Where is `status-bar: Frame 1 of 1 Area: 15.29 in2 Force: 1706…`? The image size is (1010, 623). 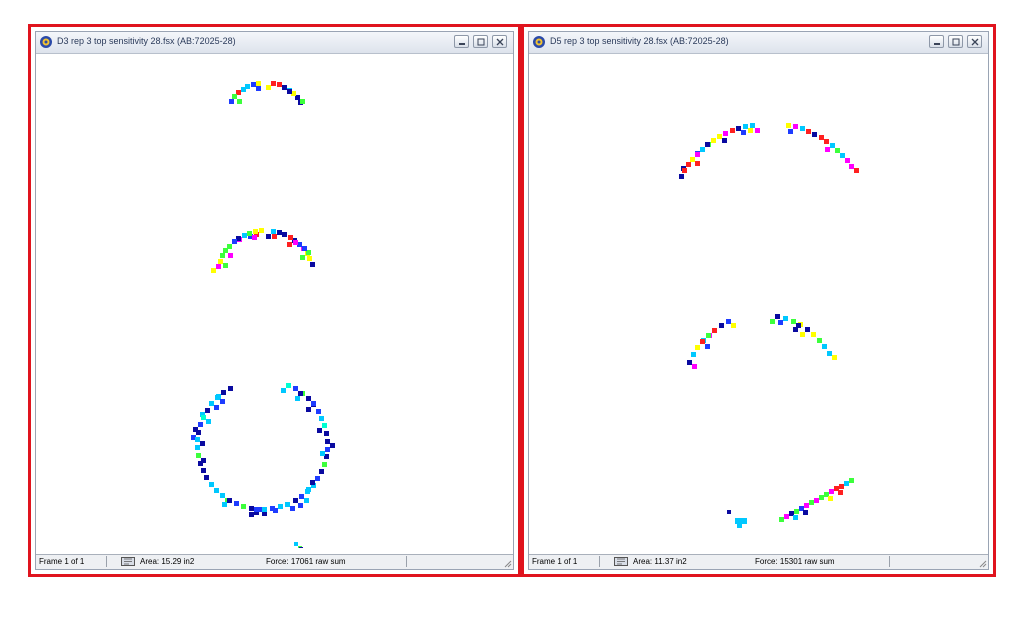 status-bar: Frame 1 of 1 Area: 15.29 in2 Force: 1706… is located at coordinates (274, 561).